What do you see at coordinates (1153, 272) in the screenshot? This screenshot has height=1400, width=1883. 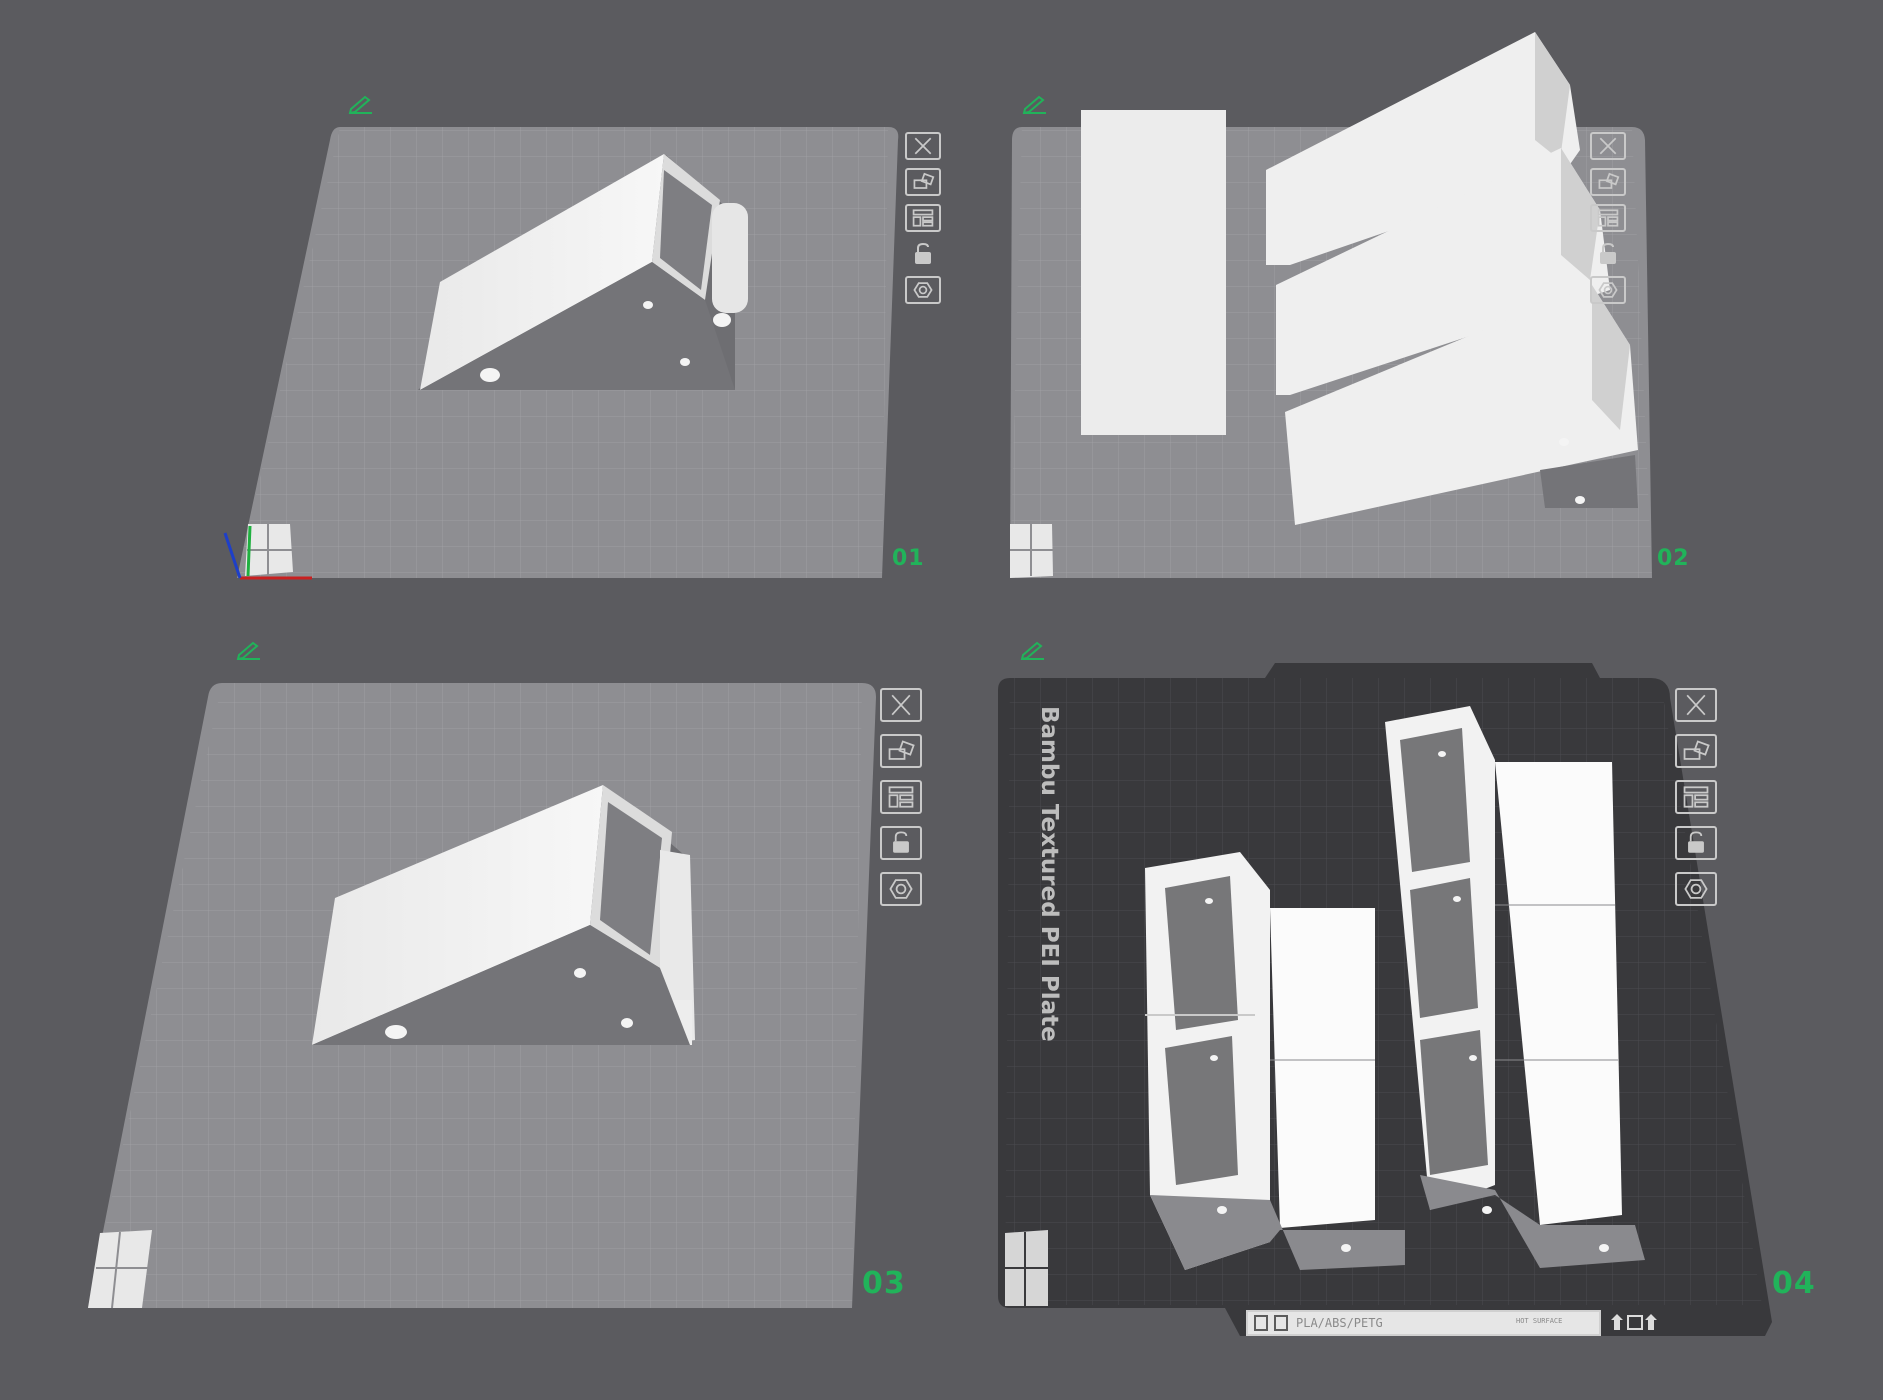 I see `model-flat-part` at bounding box center [1153, 272].